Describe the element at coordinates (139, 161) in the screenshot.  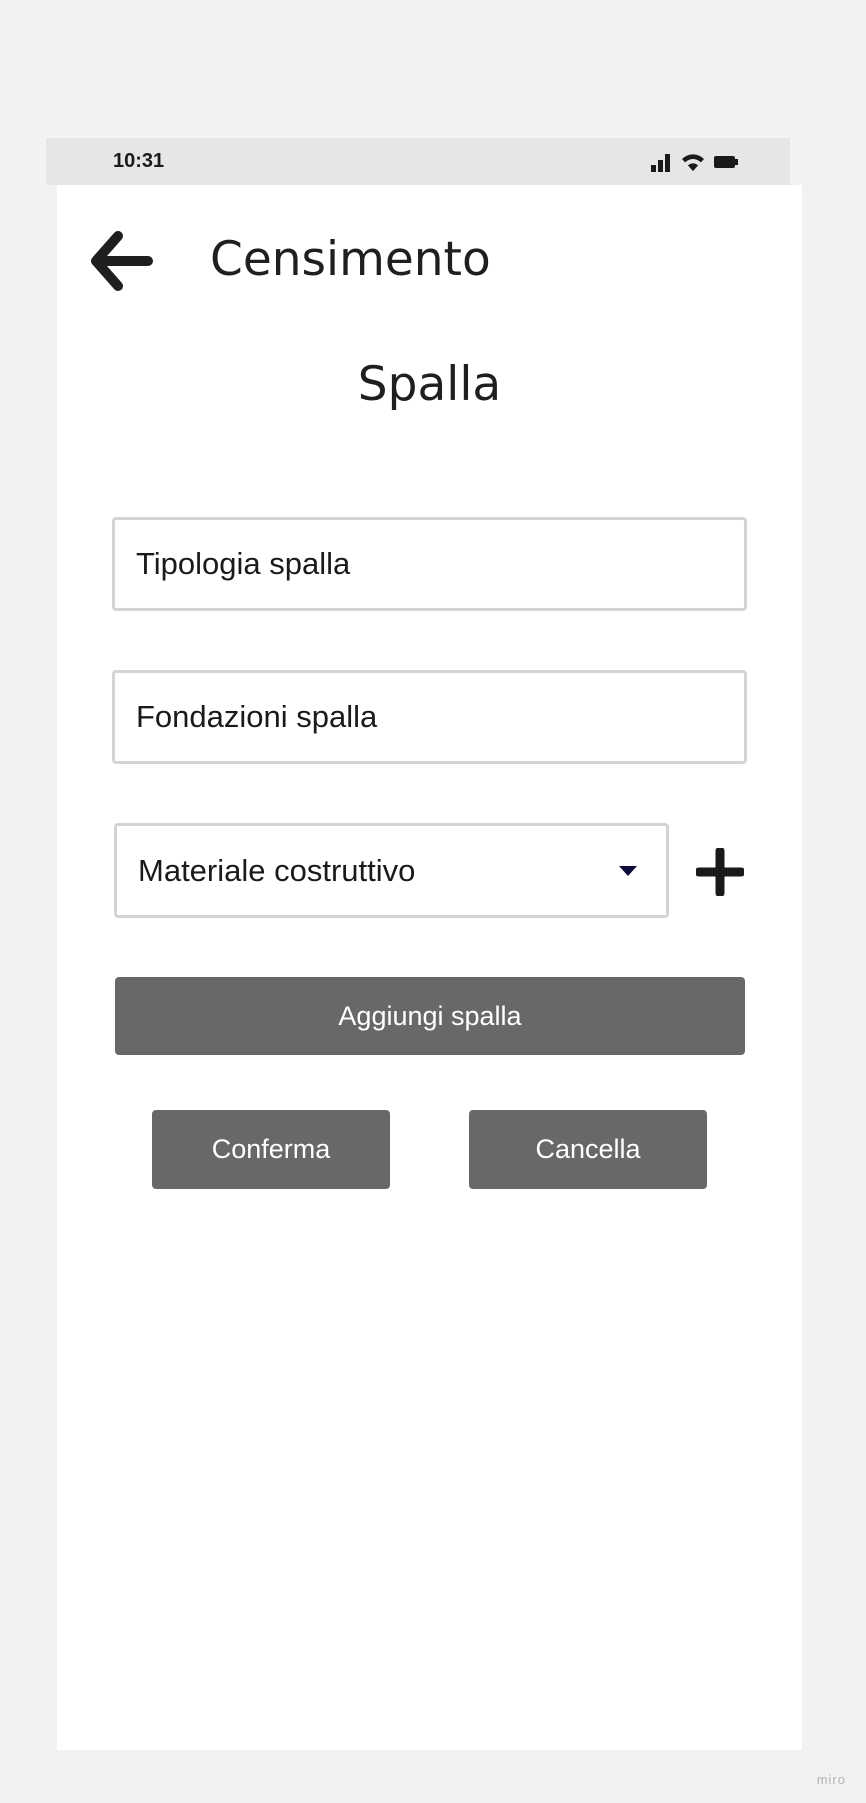
I see `status-time: 10:31` at that location.